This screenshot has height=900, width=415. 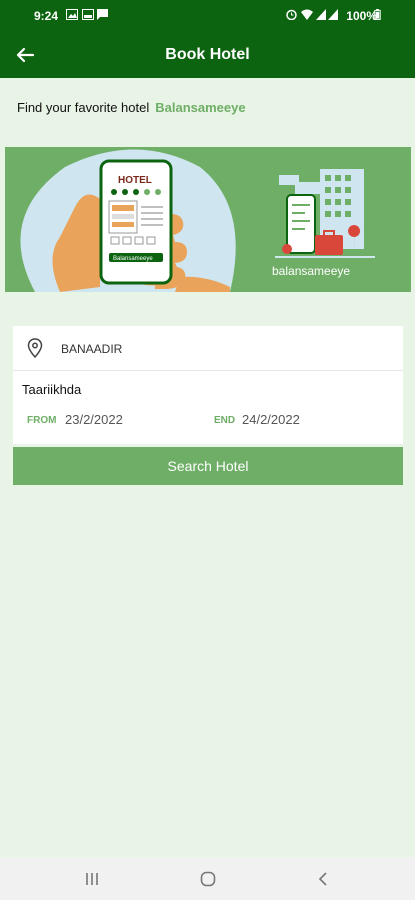 What do you see at coordinates (321, 14) in the screenshot?
I see `signal-icon` at bounding box center [321, 14].